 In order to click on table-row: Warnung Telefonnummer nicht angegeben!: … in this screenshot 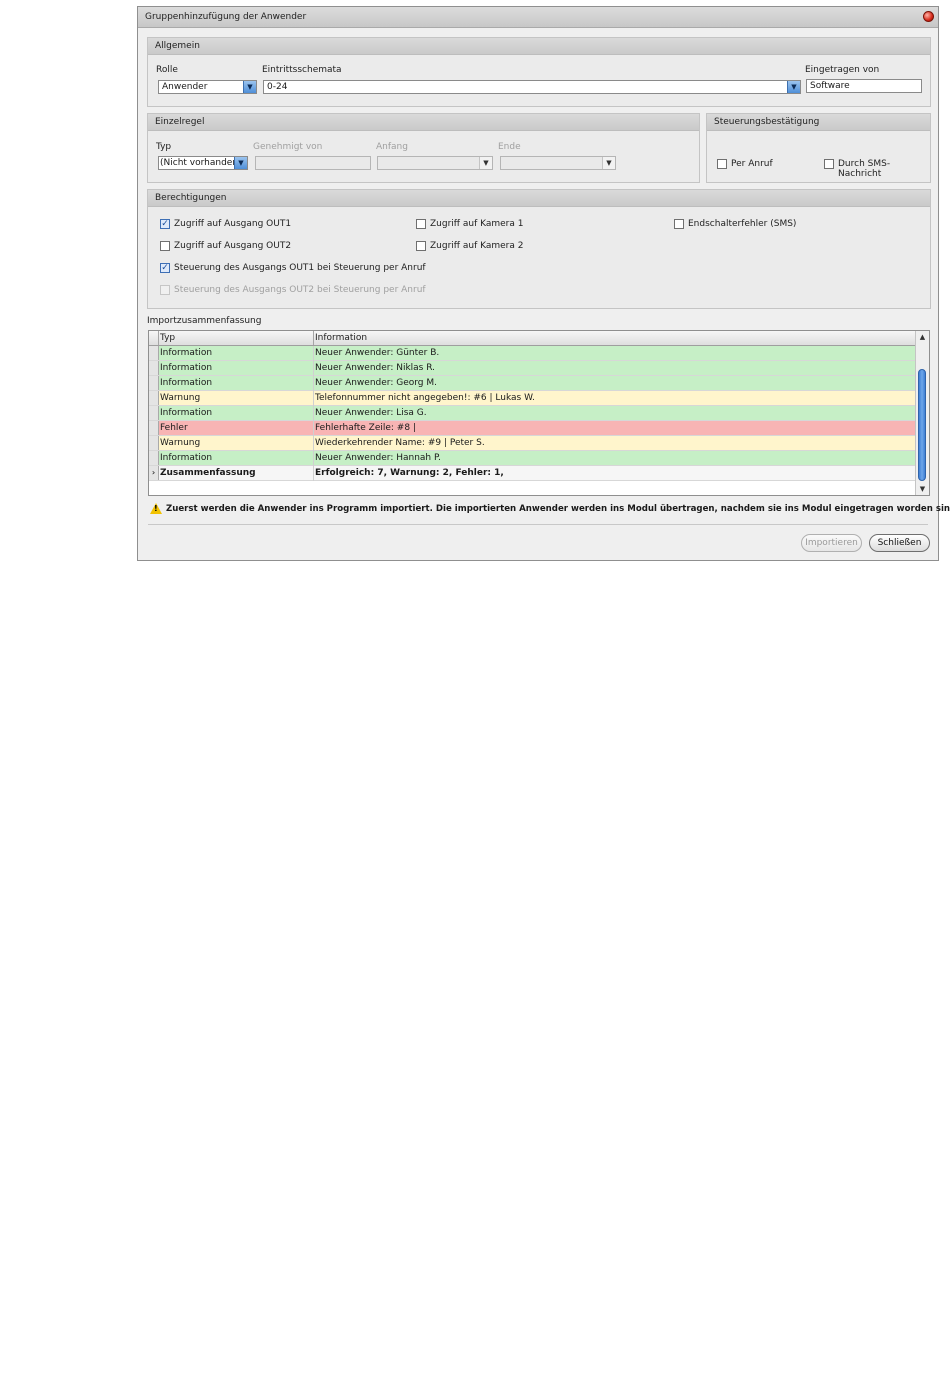, I will do `click(532, 398)`.